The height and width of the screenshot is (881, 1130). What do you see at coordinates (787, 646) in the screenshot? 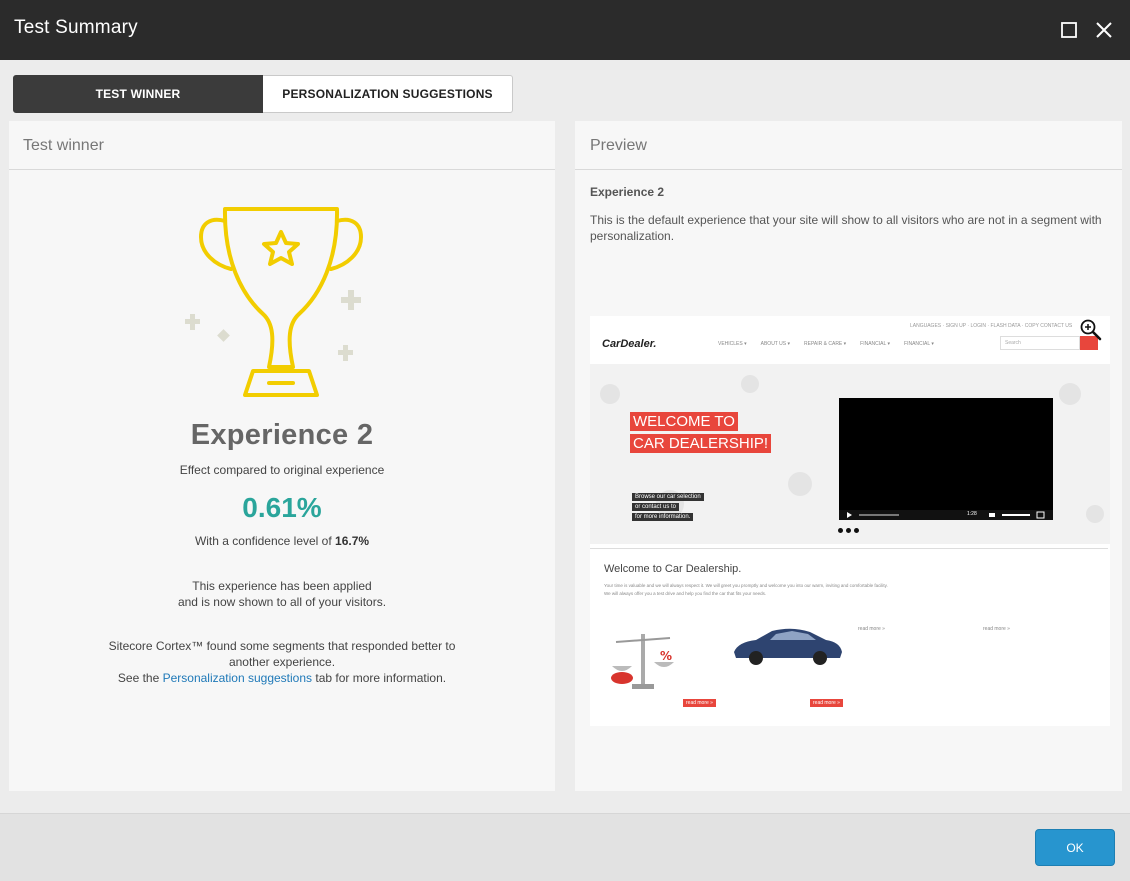
I see `thumb-car-image` at bounding box center [787, 646].